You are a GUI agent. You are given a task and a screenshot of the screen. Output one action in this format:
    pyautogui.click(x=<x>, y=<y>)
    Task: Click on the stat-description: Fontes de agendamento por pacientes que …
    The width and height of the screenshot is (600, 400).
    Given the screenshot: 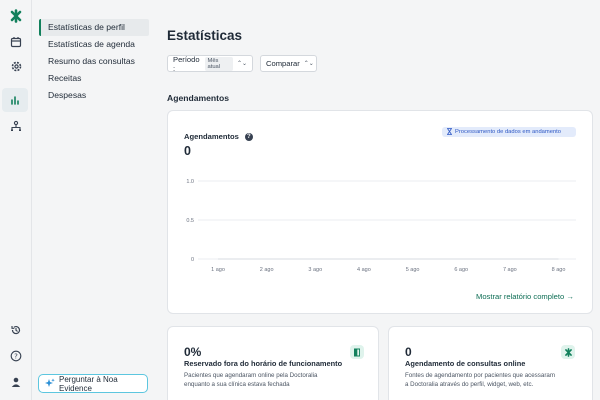 What is the action you would take?
    pyautogui.click(x=480, y=380)
    